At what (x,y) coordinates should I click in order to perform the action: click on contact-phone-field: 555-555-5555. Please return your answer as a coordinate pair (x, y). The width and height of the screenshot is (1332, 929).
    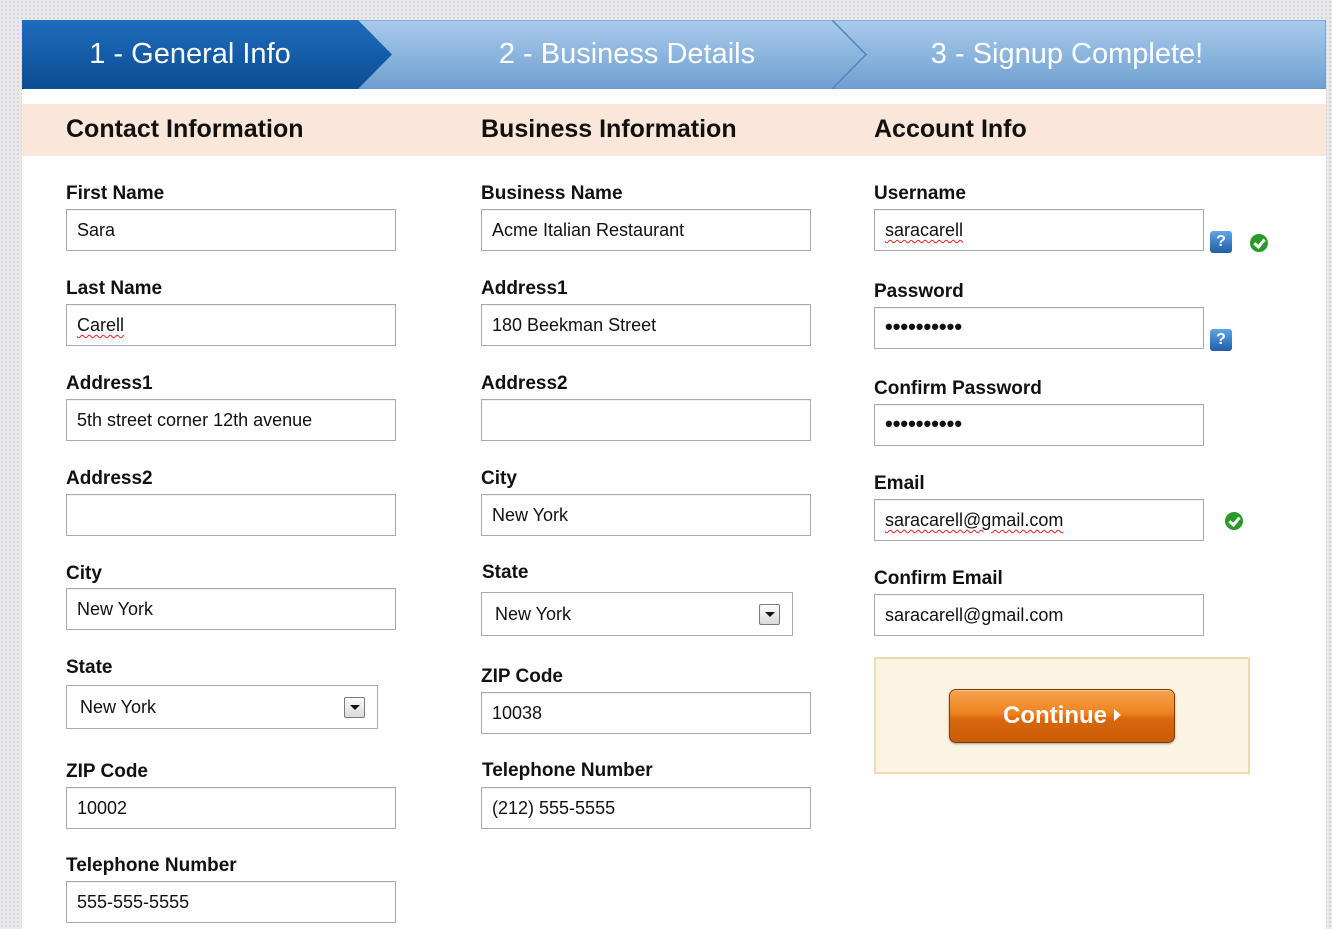
    Looking at the image, I should click on (231, 902).